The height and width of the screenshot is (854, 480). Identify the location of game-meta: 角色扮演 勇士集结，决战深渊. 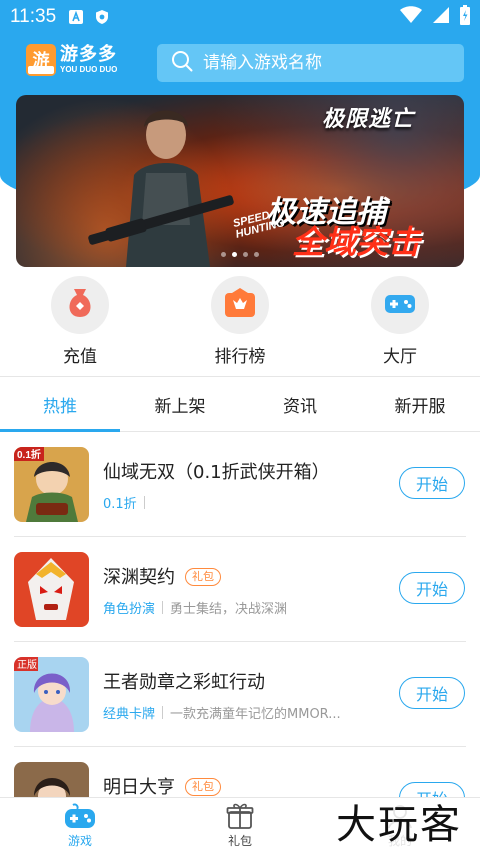
(195, 607).